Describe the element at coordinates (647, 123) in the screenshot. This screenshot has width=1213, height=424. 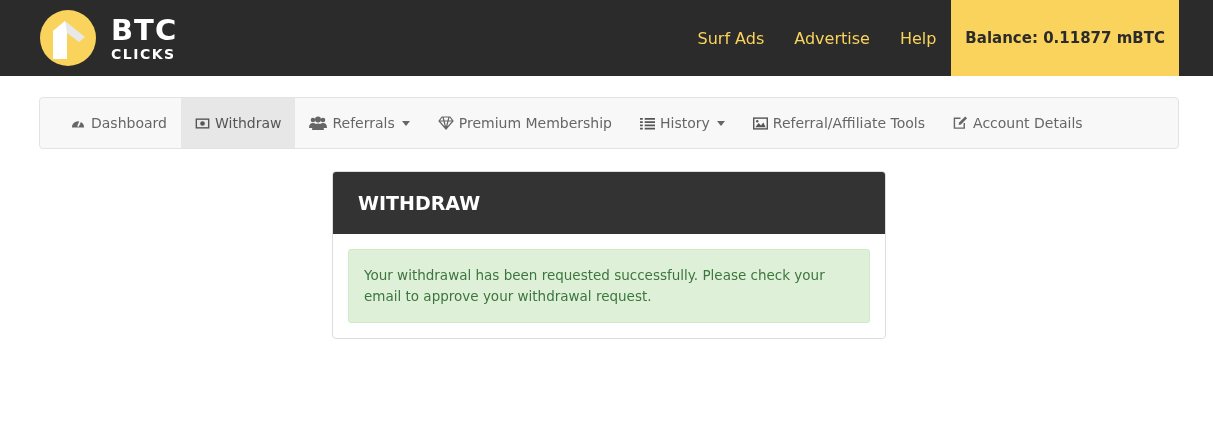
I see `list-icon` at that location.